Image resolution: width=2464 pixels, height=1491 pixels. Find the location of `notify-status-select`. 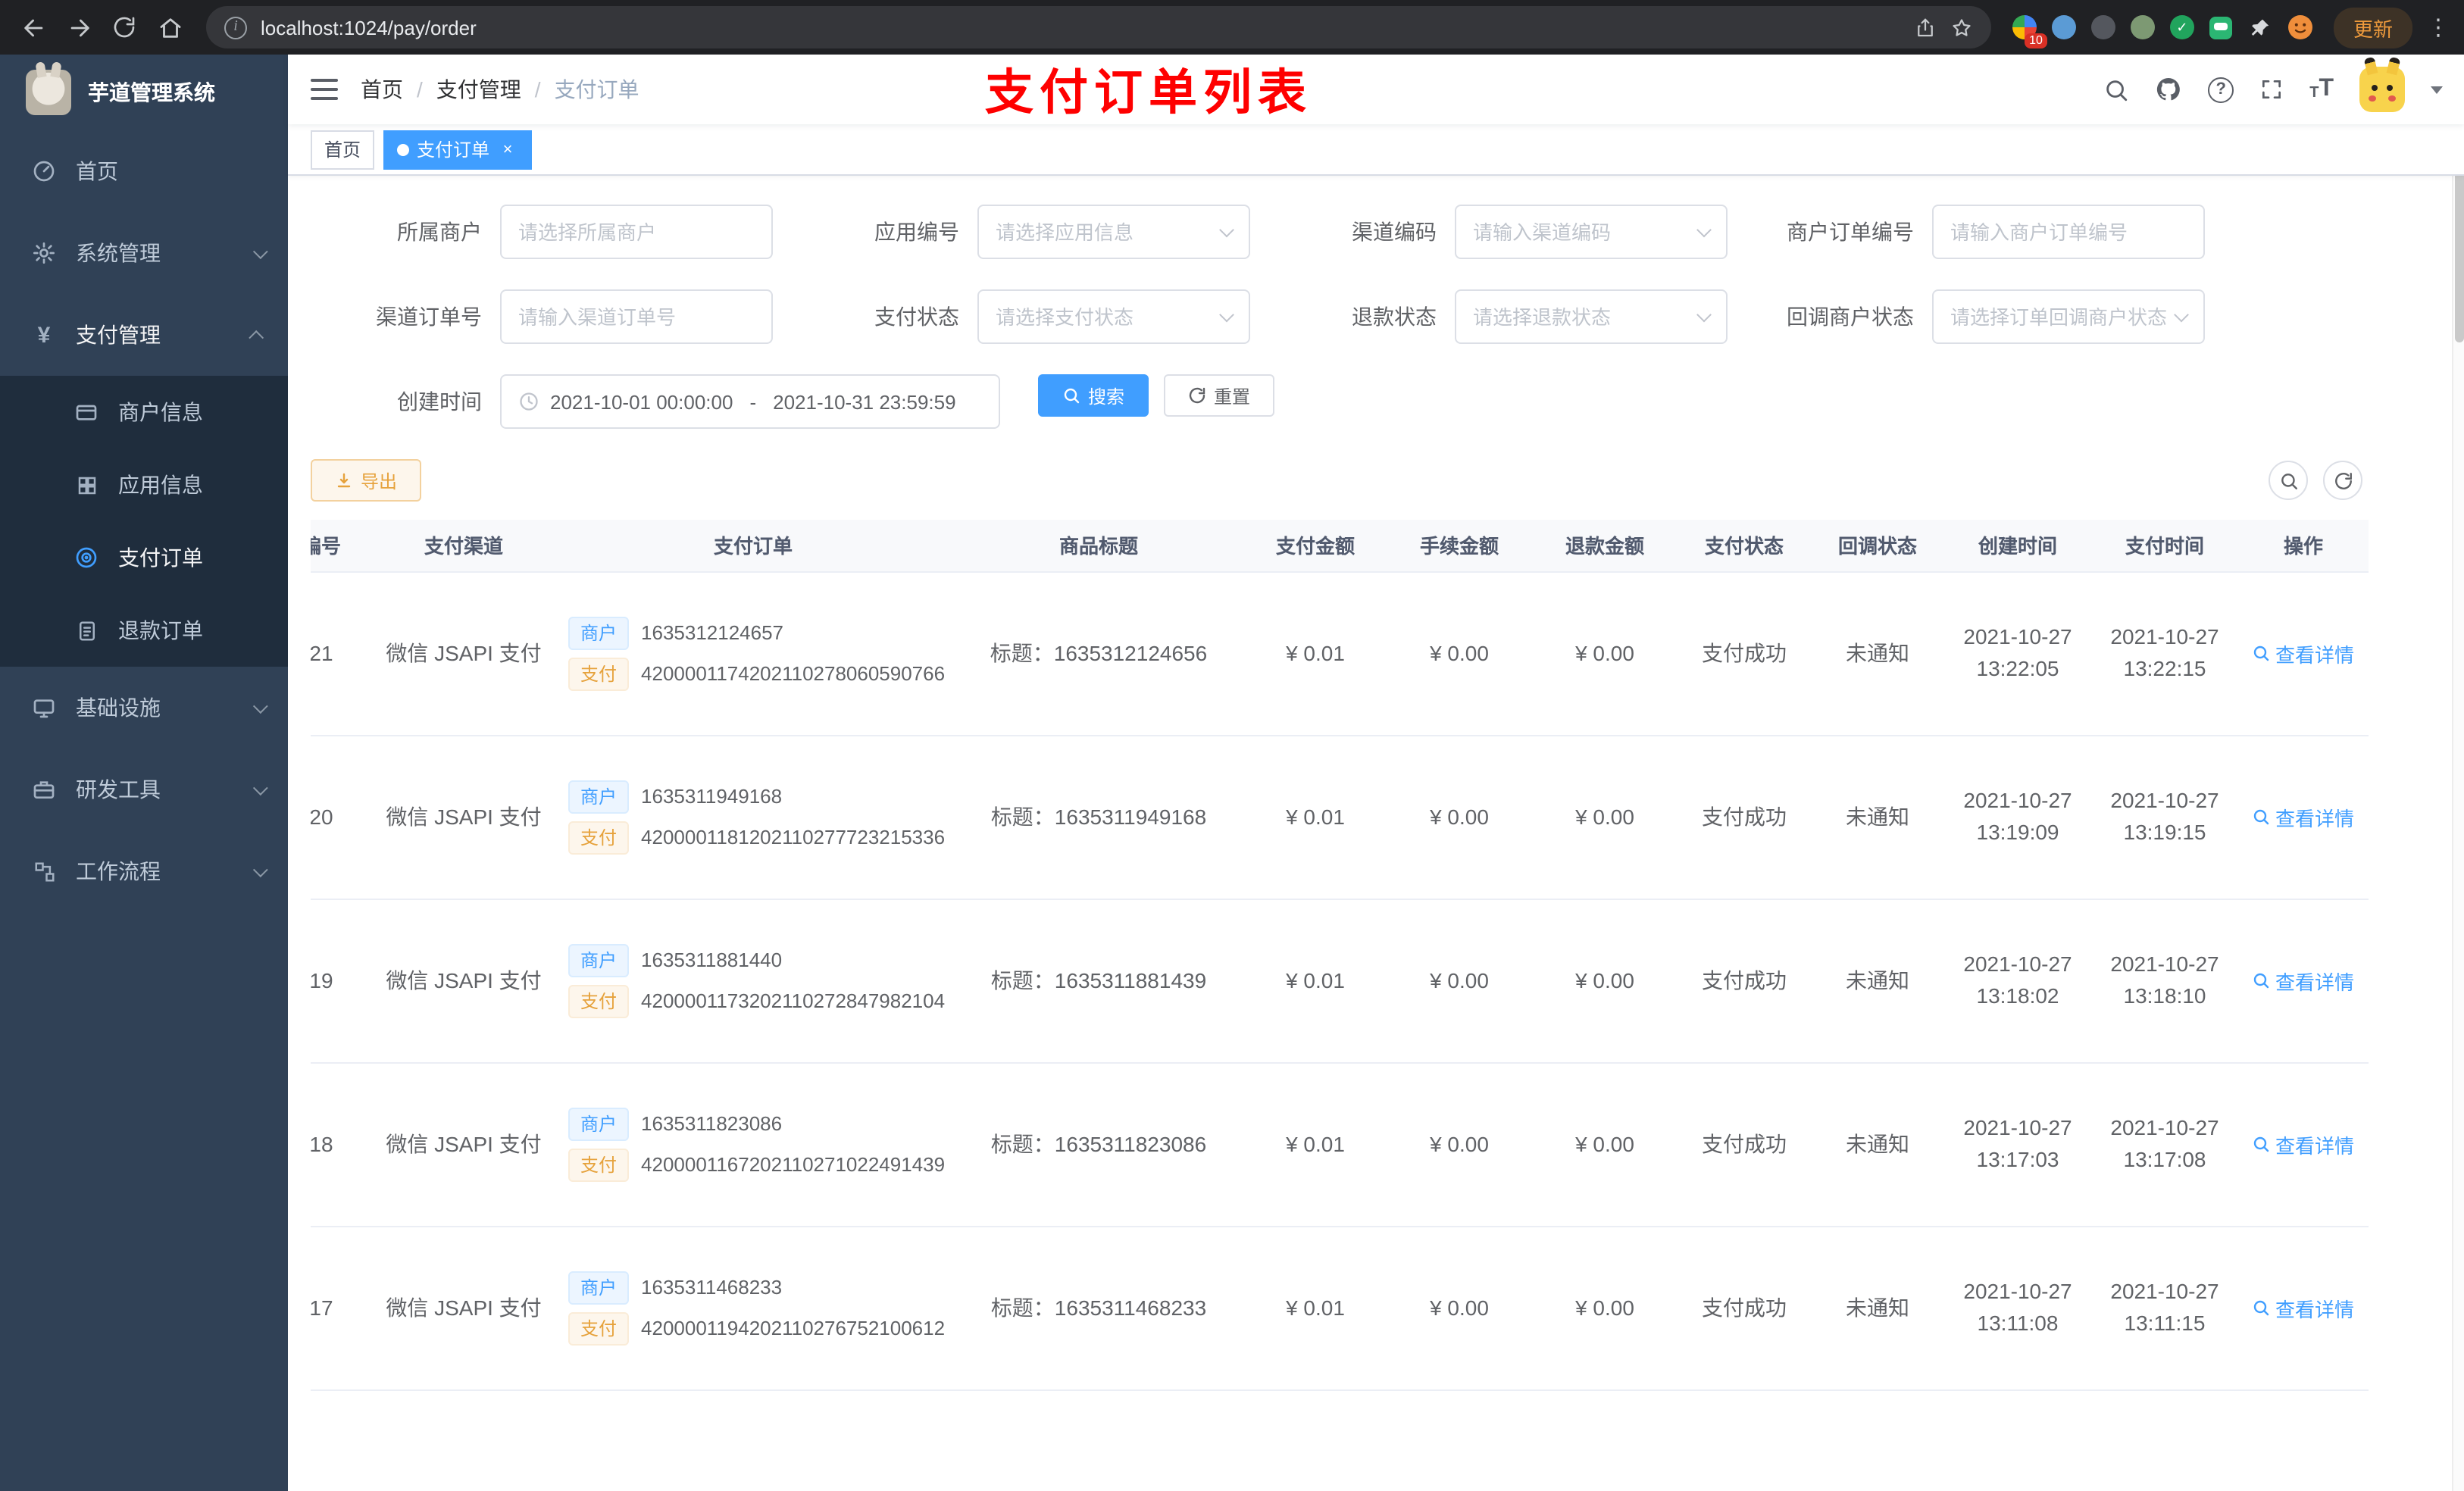

notify-status-select is located at coordinates (2068, 316).